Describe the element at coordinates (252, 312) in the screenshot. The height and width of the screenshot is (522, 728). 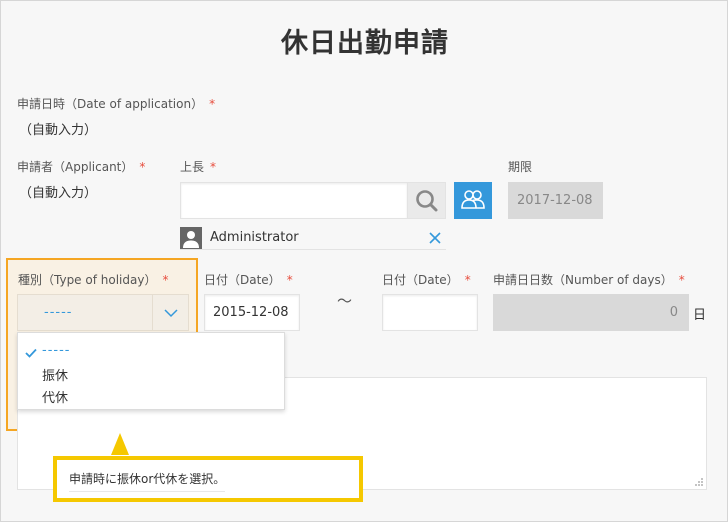
I see `date-from-input: 2015-12-08` at that location.